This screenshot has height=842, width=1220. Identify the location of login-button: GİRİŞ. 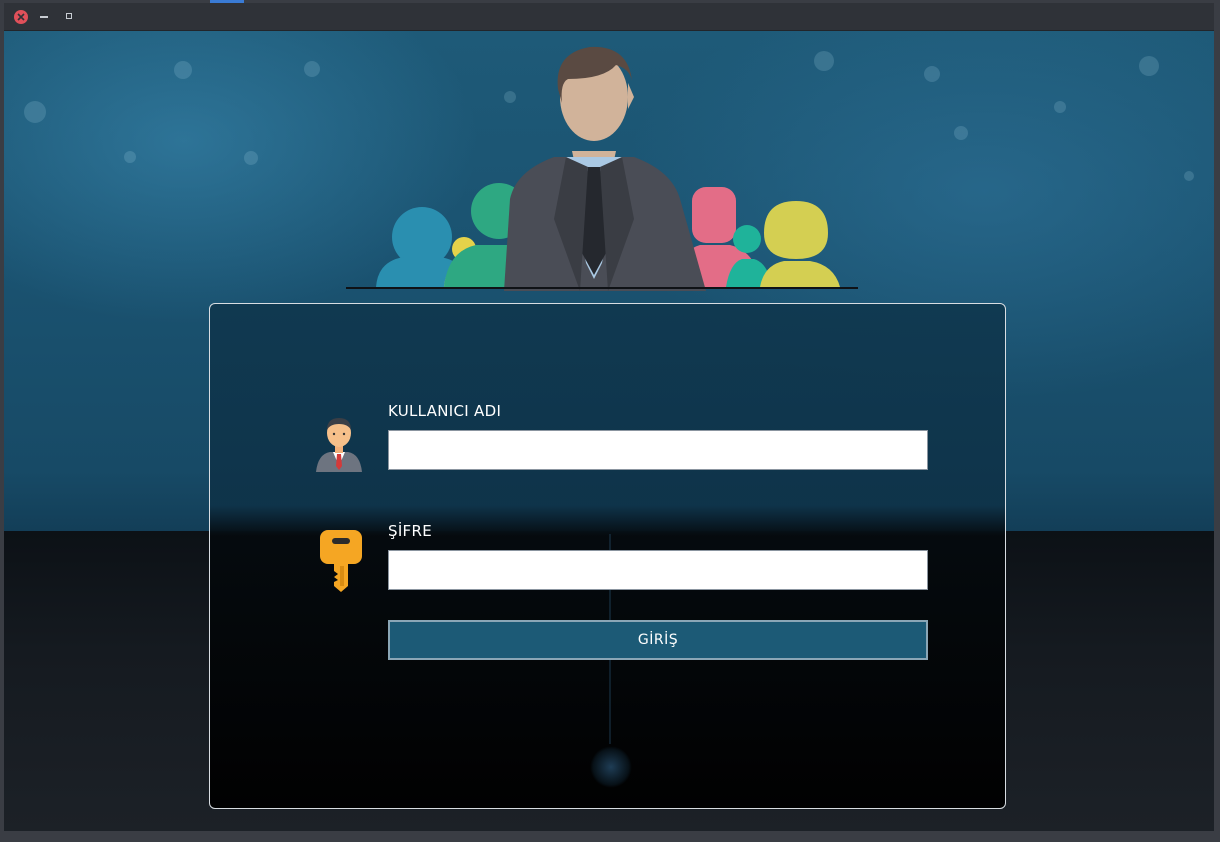
(658, 640).